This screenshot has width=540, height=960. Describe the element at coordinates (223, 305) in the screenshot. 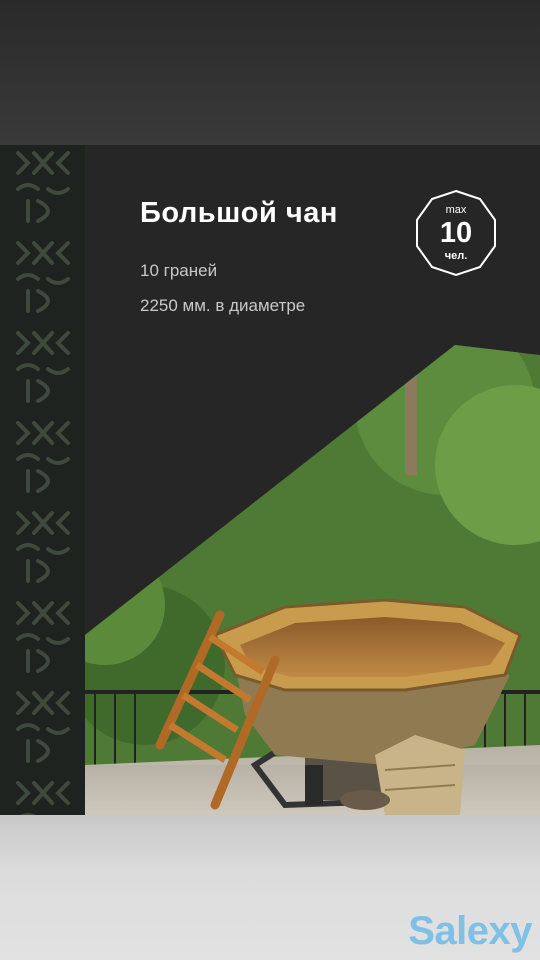

I see `product-diameter: 2250 мм. в диаметре` at that location.